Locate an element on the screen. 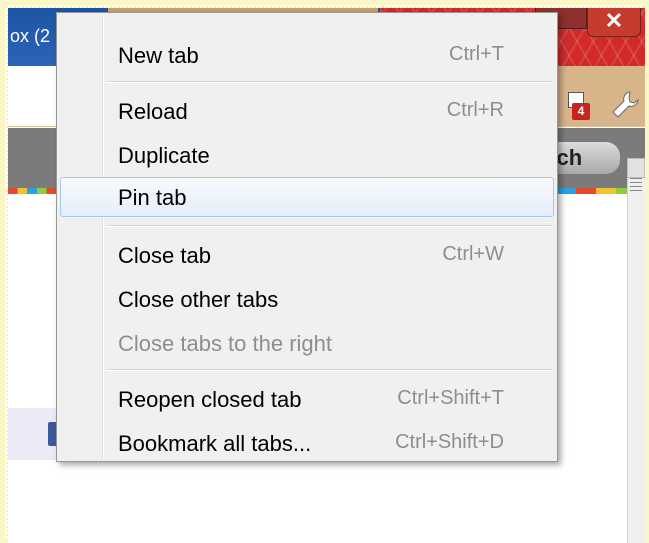 The width and height of the screenshot is (649, 543). scroll-up-arrow-icon is located at coordinates (636, 168).